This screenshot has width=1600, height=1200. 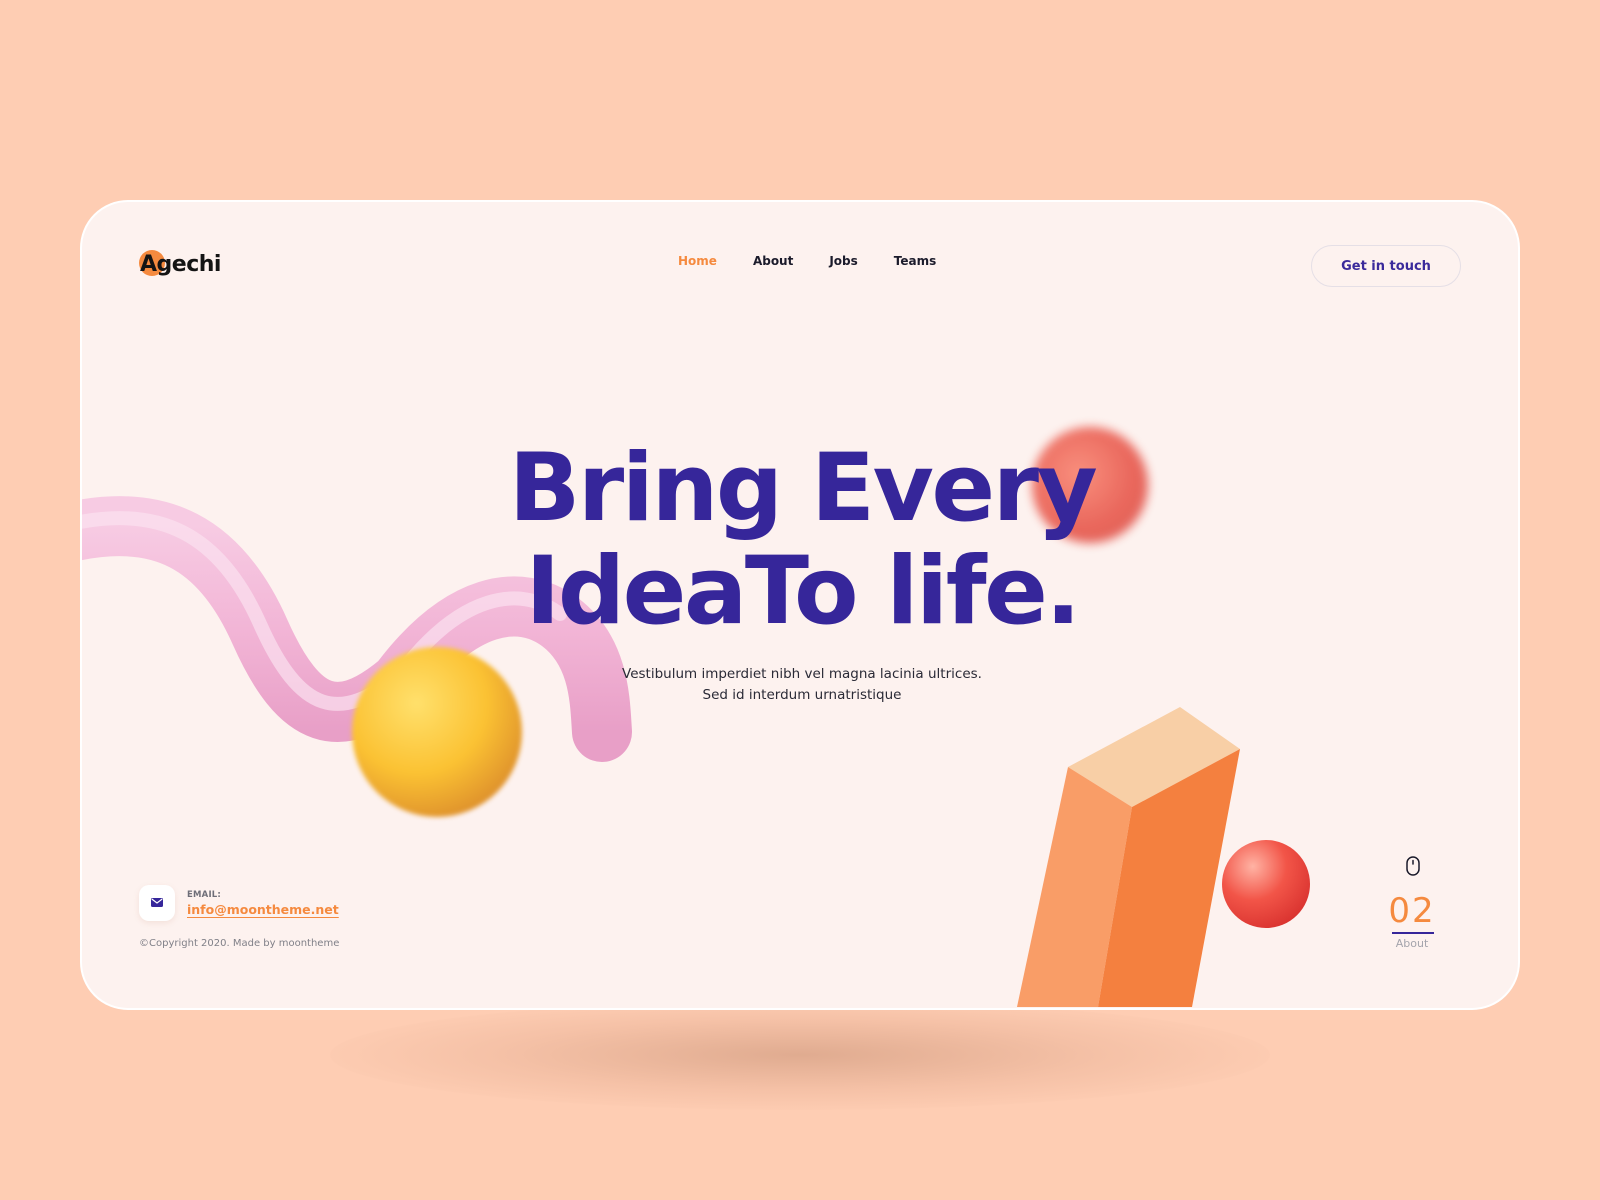 What do you see at coordinates (1412, 911) in the screenshot?
I see `page-number: 02` at bounding box center [1412, 911].